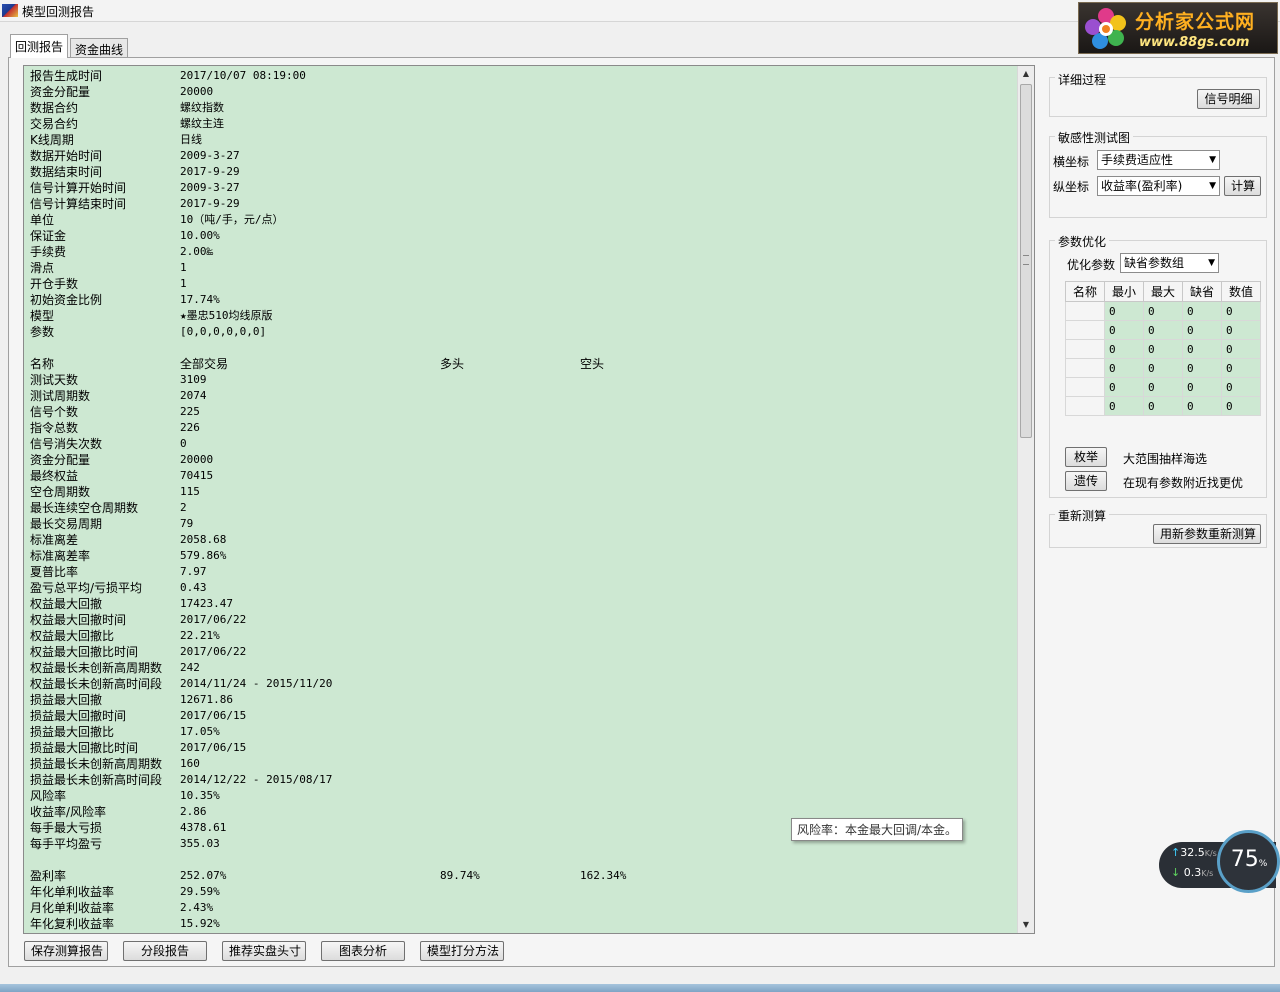 The width and height of the screenshot is (1280, 992). Describe the element at coordinates (66, 951) in the screenshot. I see `save-report-button: 保存测算报告` at that location.